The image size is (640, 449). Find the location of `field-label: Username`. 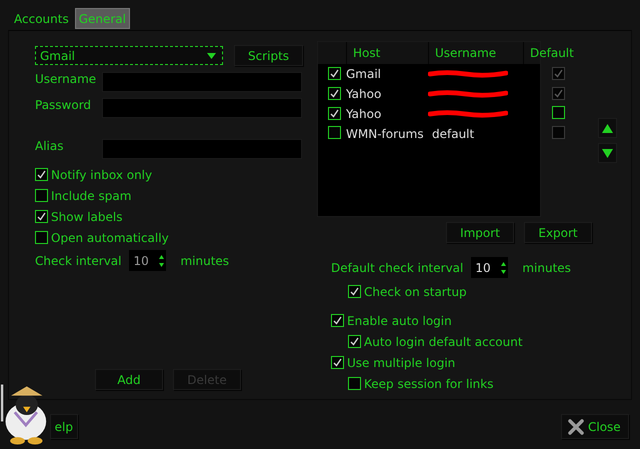

field-label: Username is located at coordinates (66, 79).